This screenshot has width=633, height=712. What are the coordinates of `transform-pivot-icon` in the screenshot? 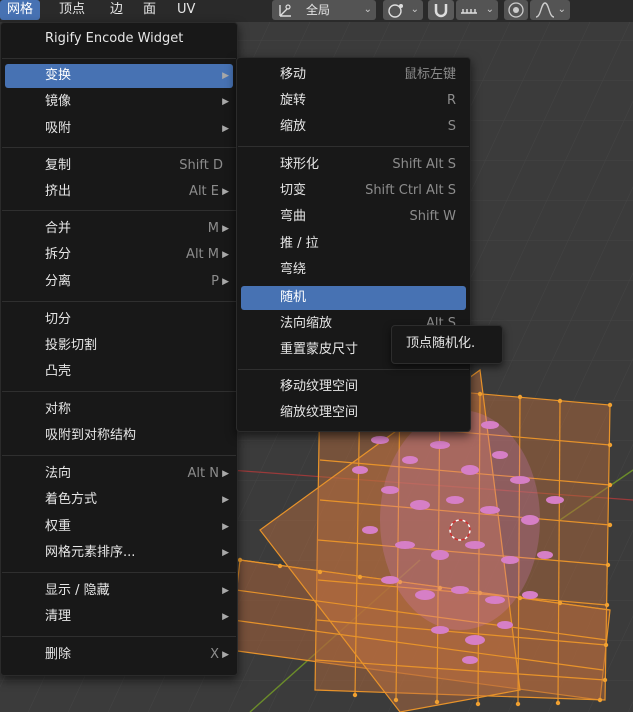 It's located at (286, 13).